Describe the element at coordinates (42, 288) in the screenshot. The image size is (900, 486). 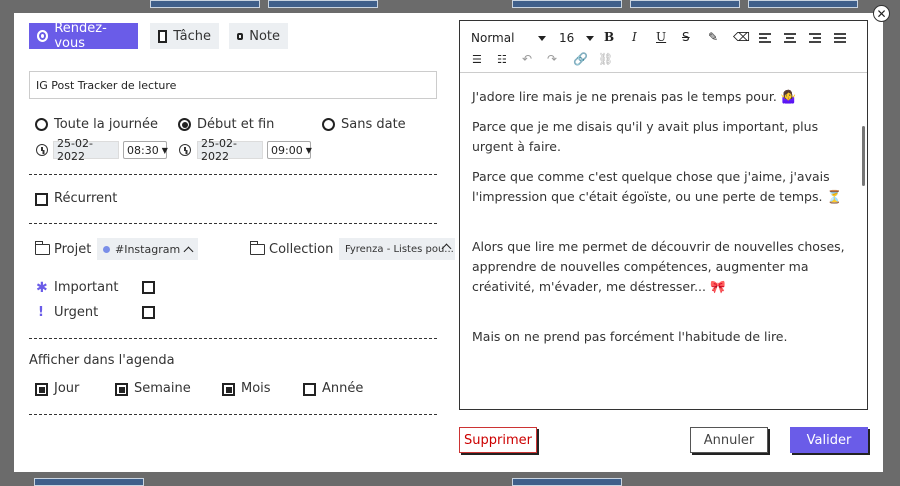
I see `asterisk-icon: ✱` at that location.